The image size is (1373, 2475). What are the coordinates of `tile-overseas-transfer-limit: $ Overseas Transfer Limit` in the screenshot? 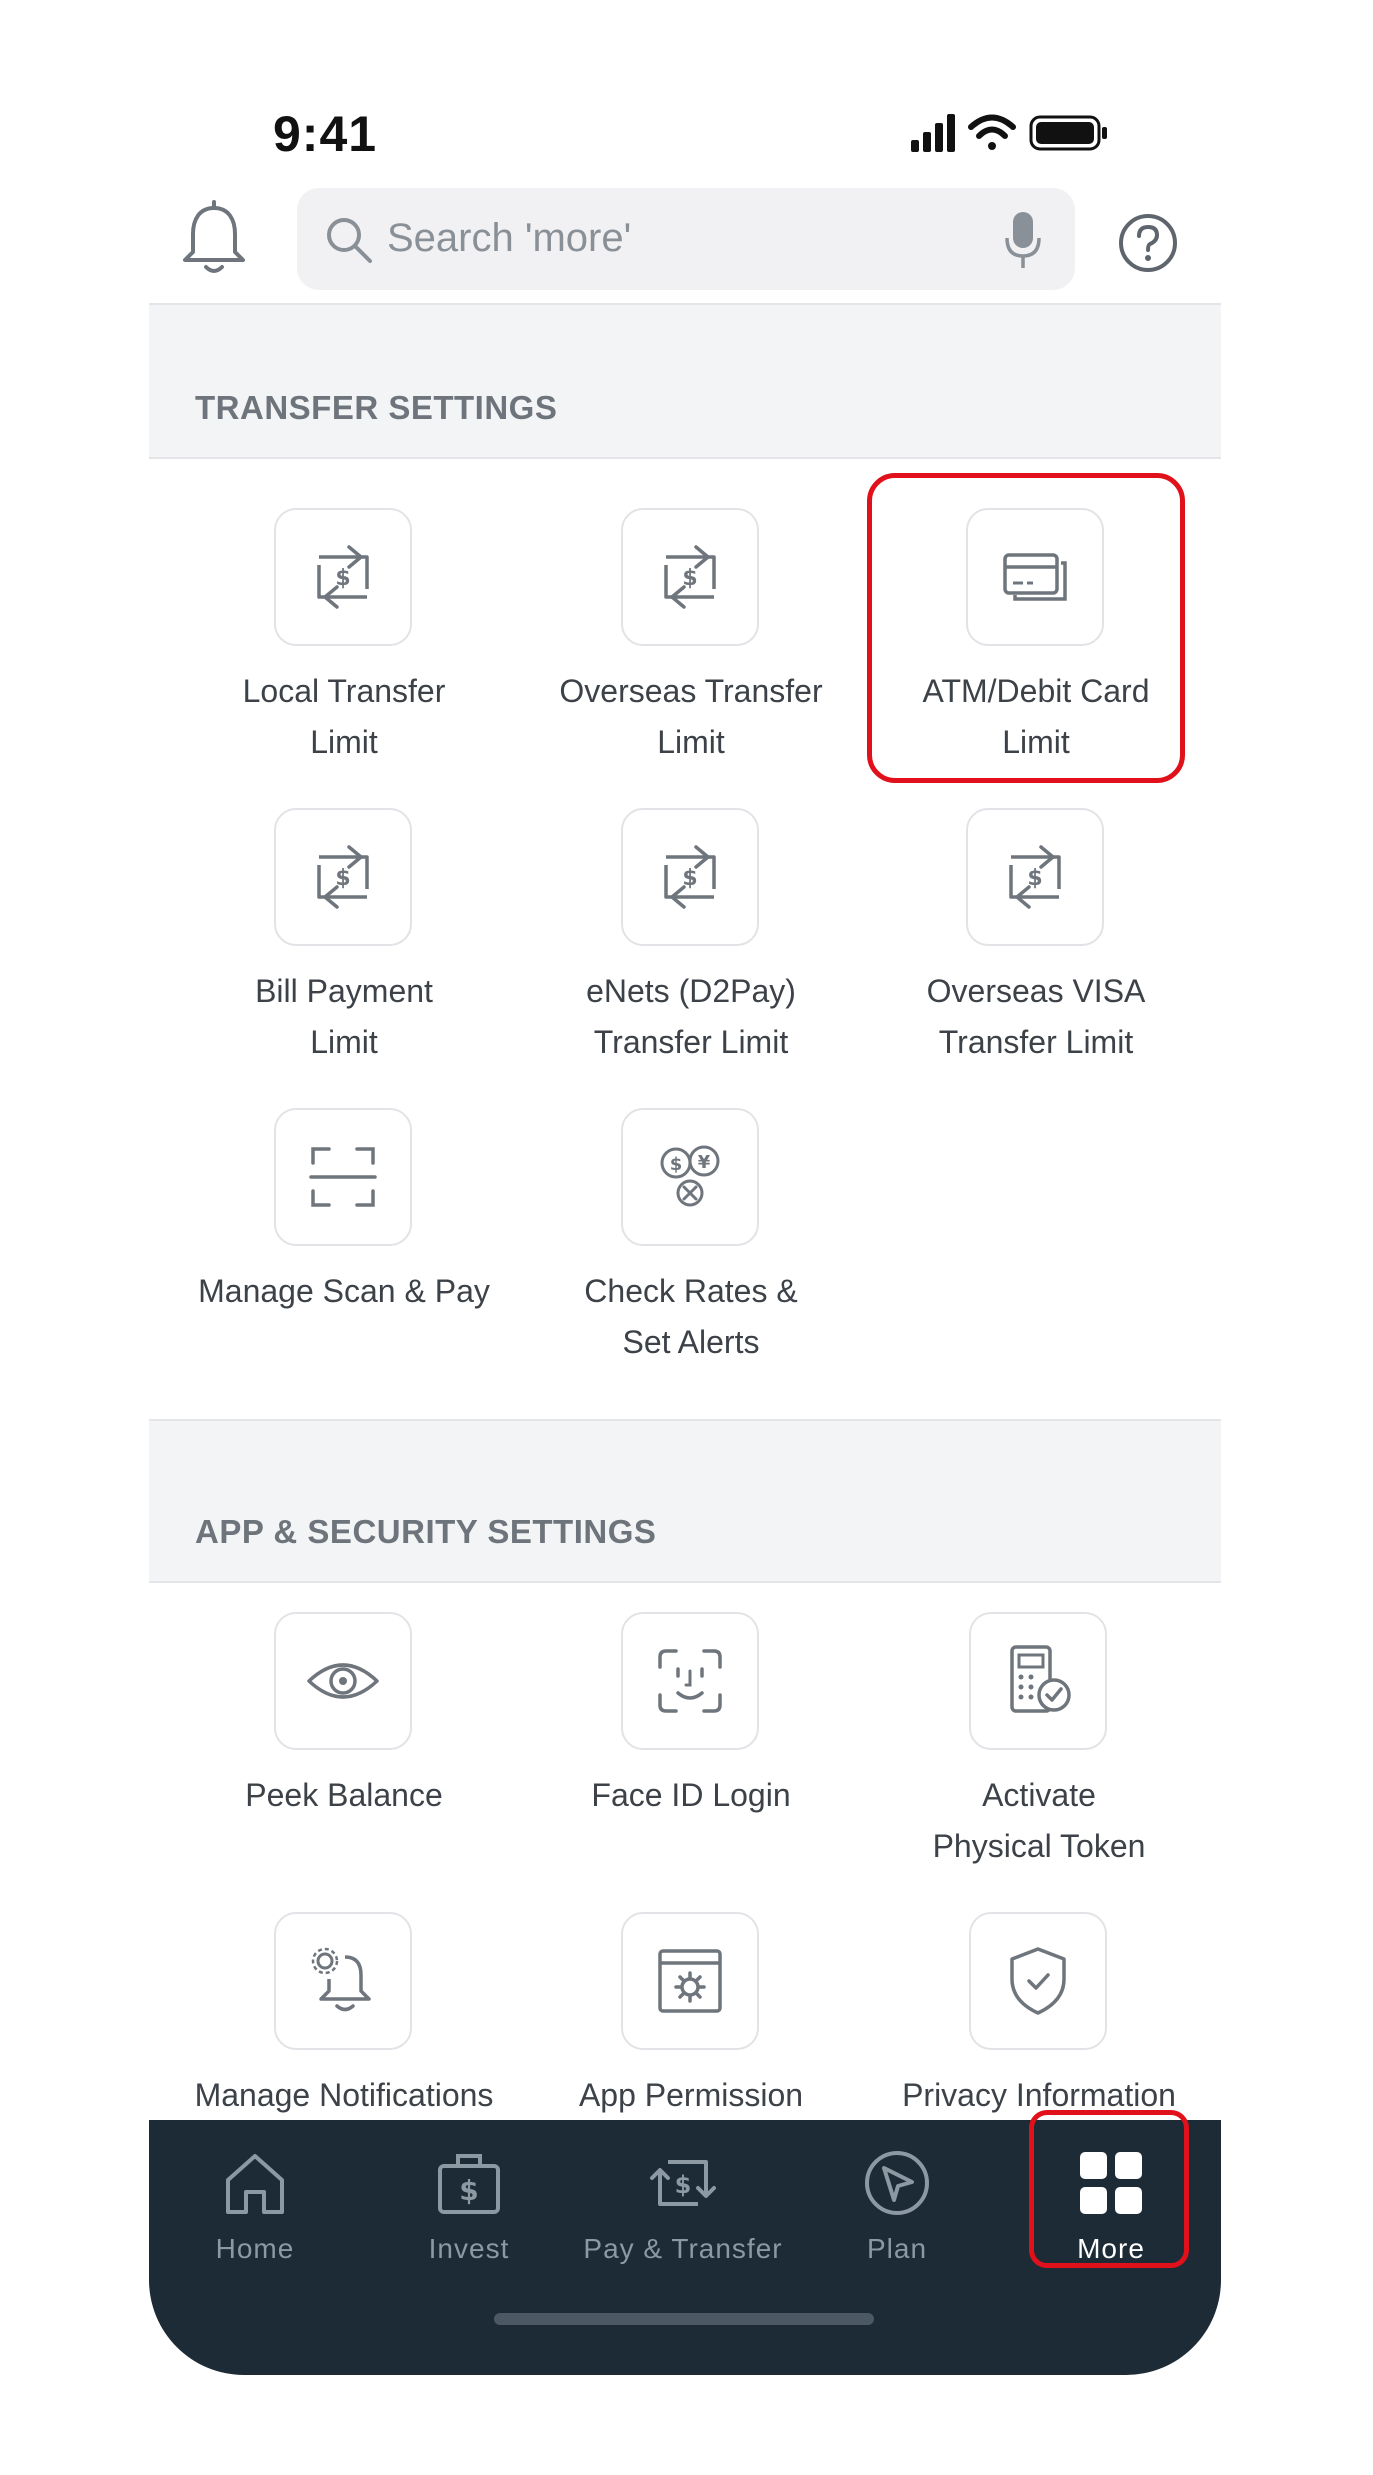 It's located at (691, 653).